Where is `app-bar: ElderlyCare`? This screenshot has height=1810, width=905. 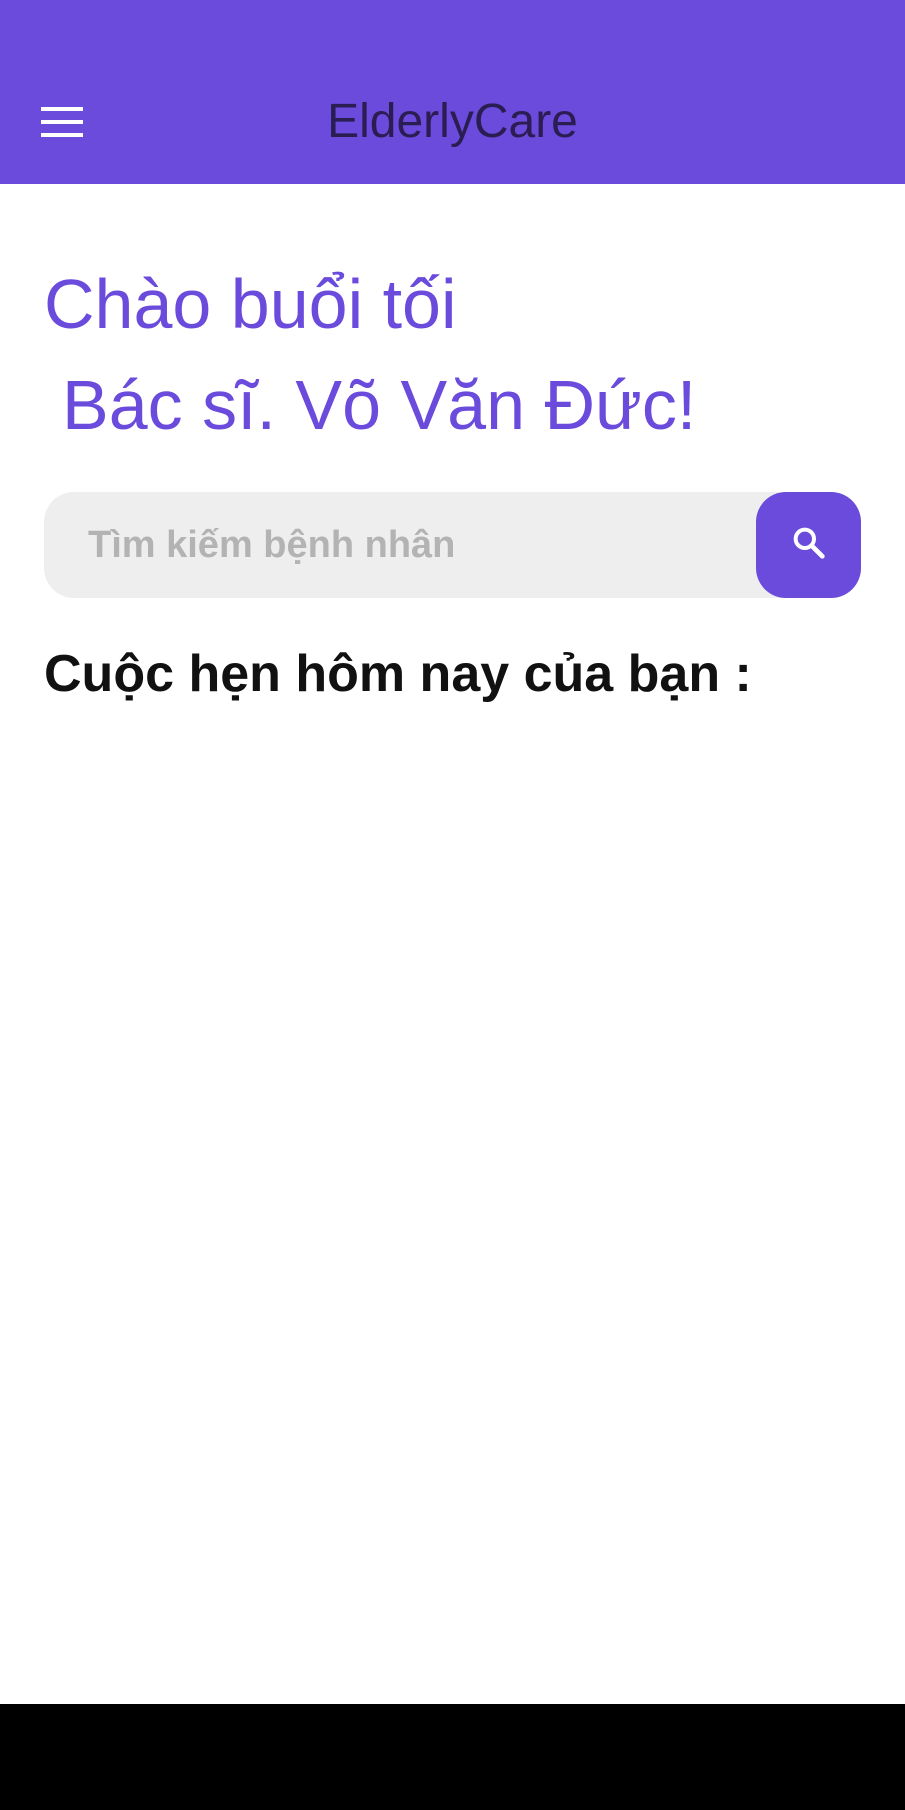 app-bar: ElderlyCare is located at coordinates (452, 92).